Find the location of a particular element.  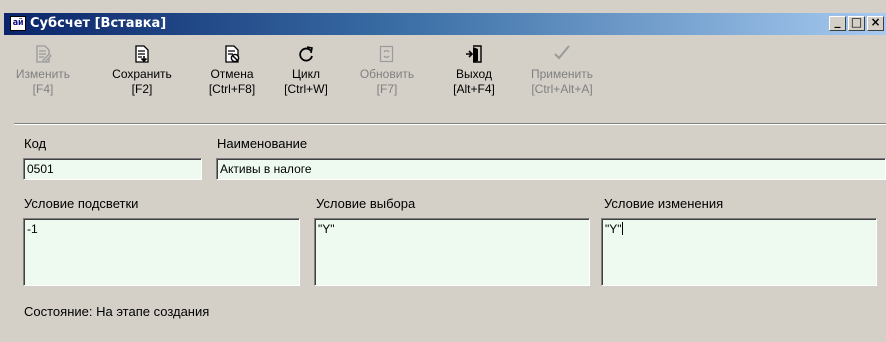

title-bar: ай Субсчет [Вставка] _ □ × is located at coordinates (445, 24).